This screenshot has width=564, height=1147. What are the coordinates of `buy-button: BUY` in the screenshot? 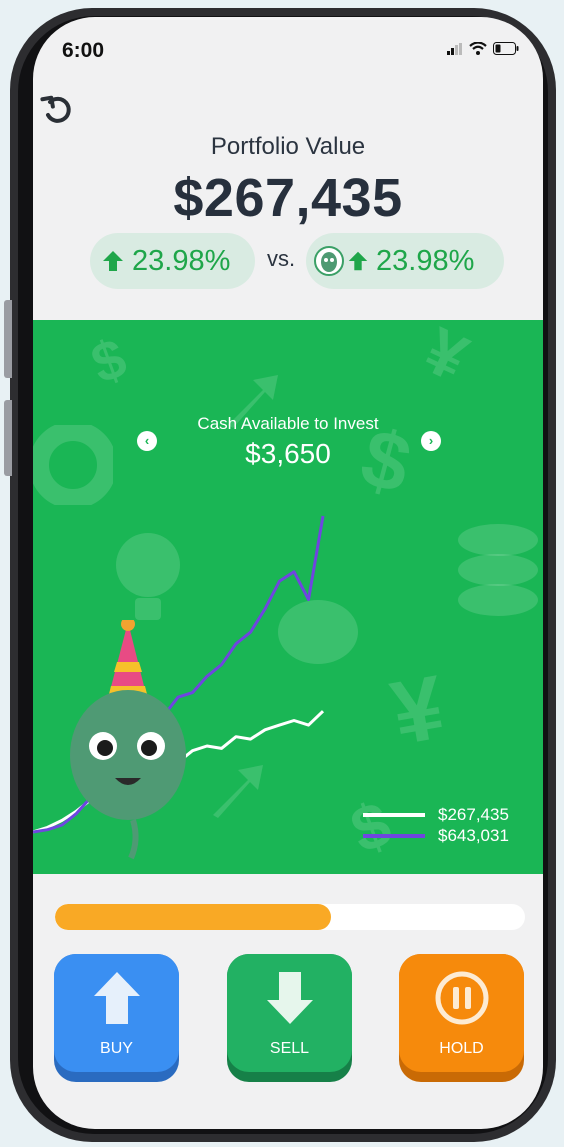 It's located at (116, 1018).